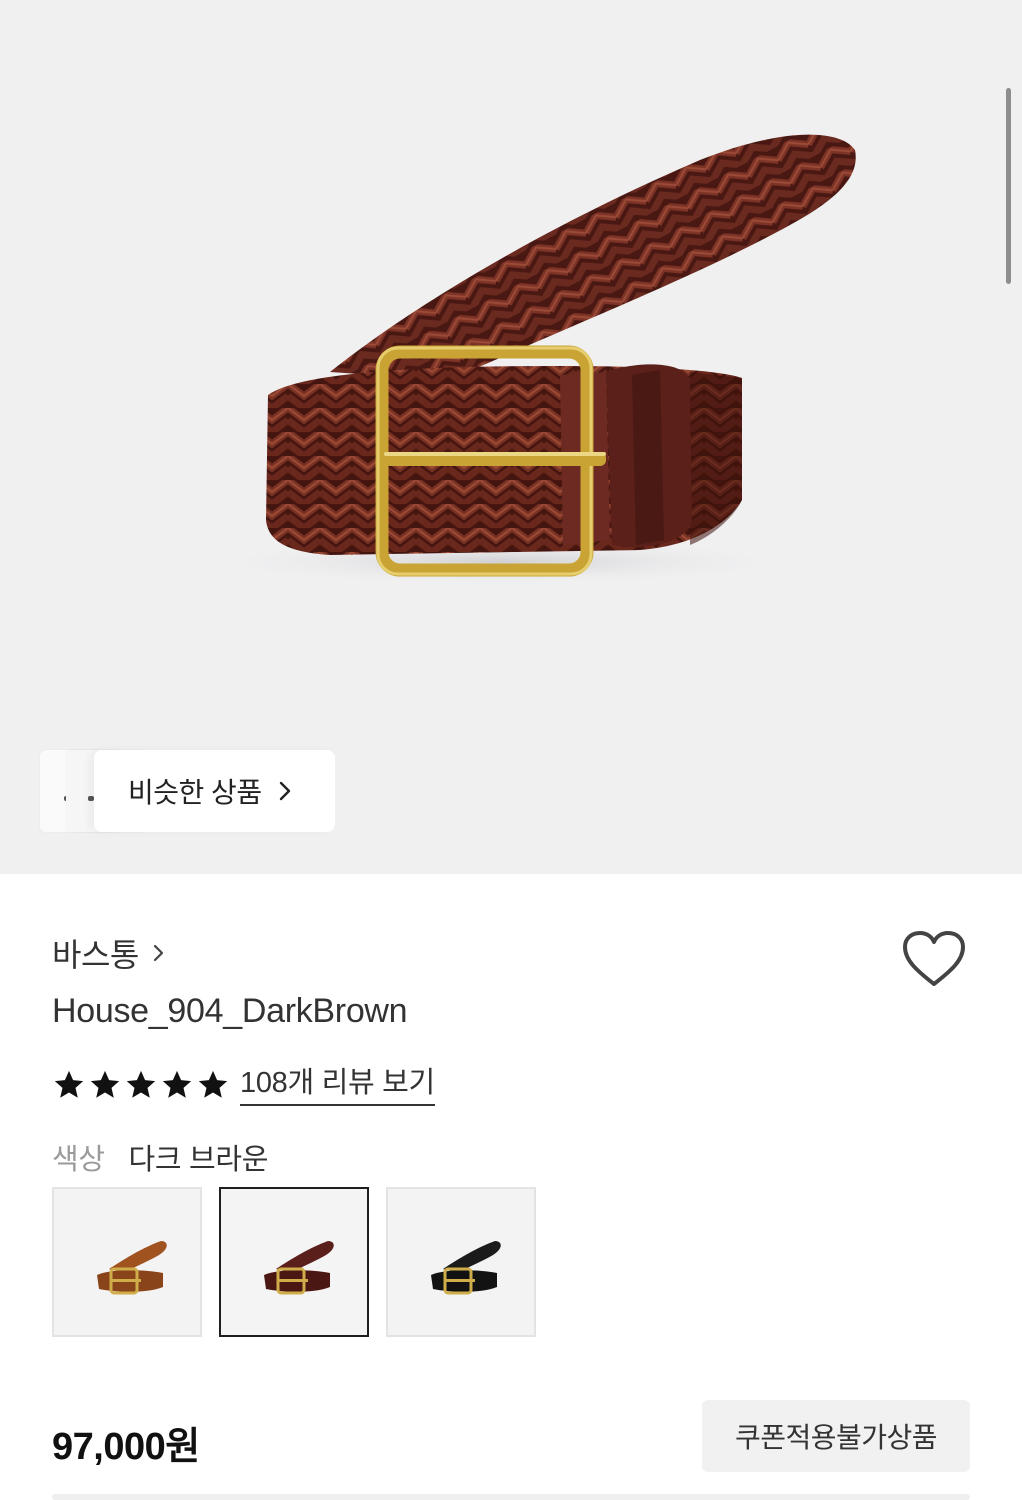  I want to click on color-swatches, so click(294, 1262).